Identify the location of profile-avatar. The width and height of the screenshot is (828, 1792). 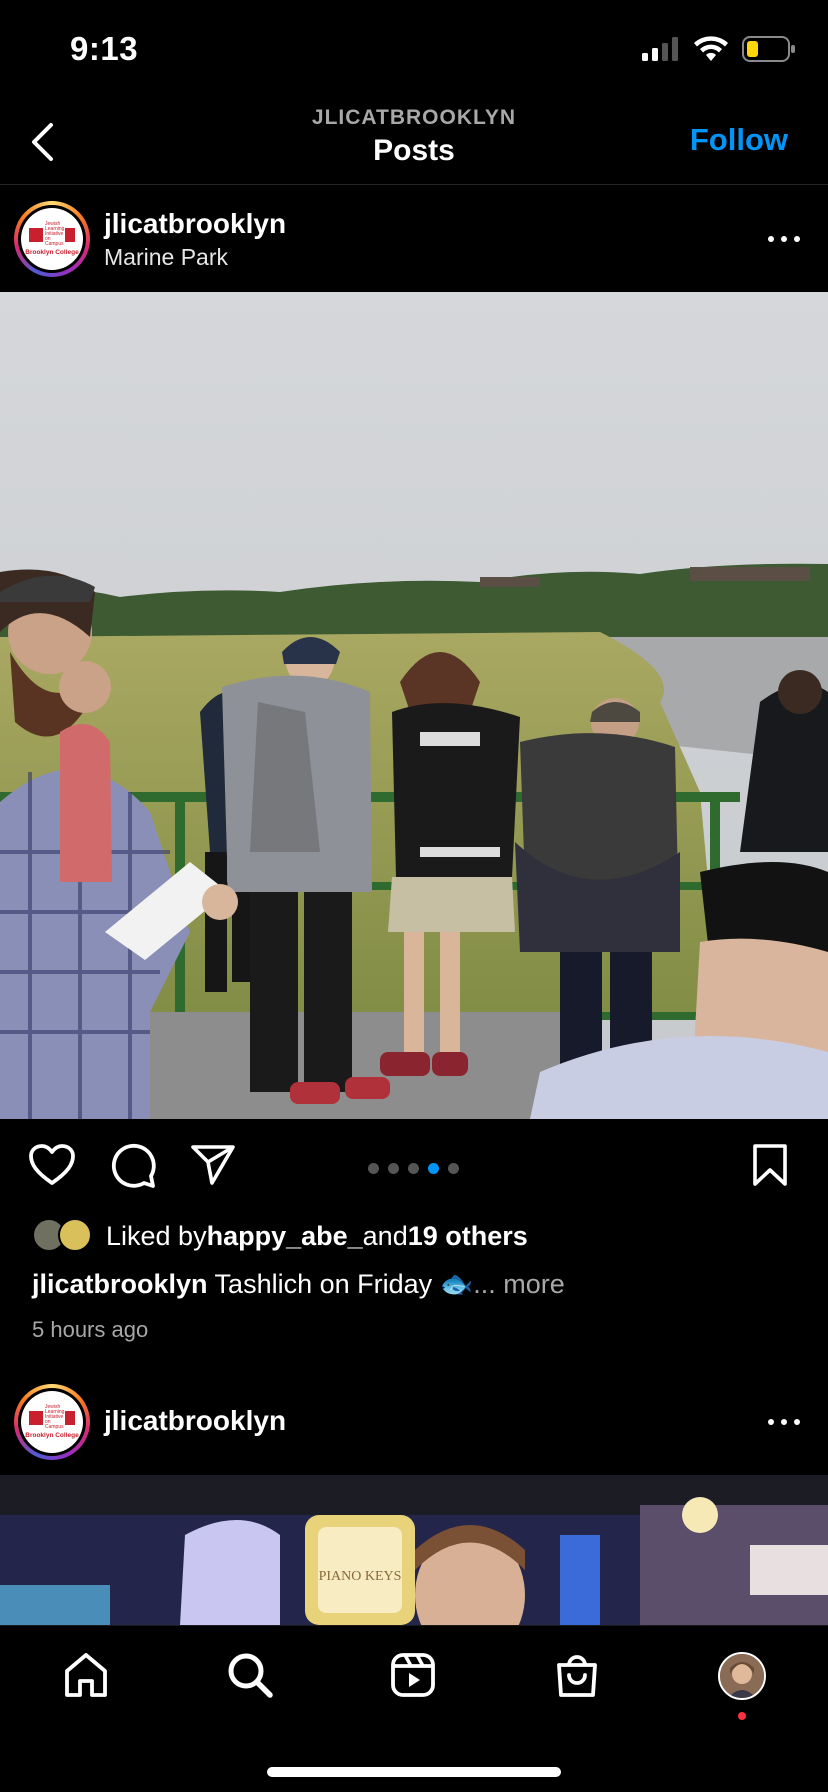
(742, 1676).